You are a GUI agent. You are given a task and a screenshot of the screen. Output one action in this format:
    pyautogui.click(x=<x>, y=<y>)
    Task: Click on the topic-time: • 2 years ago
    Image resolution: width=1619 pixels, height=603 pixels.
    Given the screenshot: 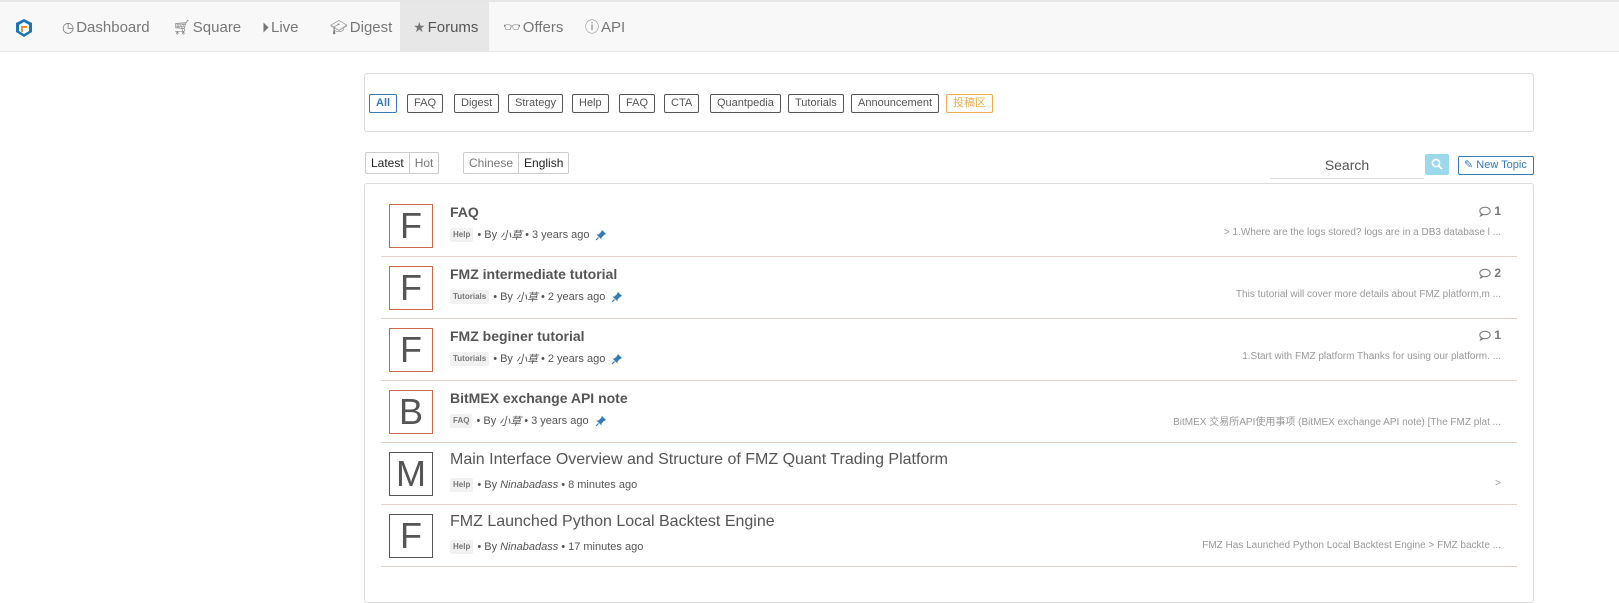 What is the action you would take?
    pyautogui.click(x=573, y=359)
    